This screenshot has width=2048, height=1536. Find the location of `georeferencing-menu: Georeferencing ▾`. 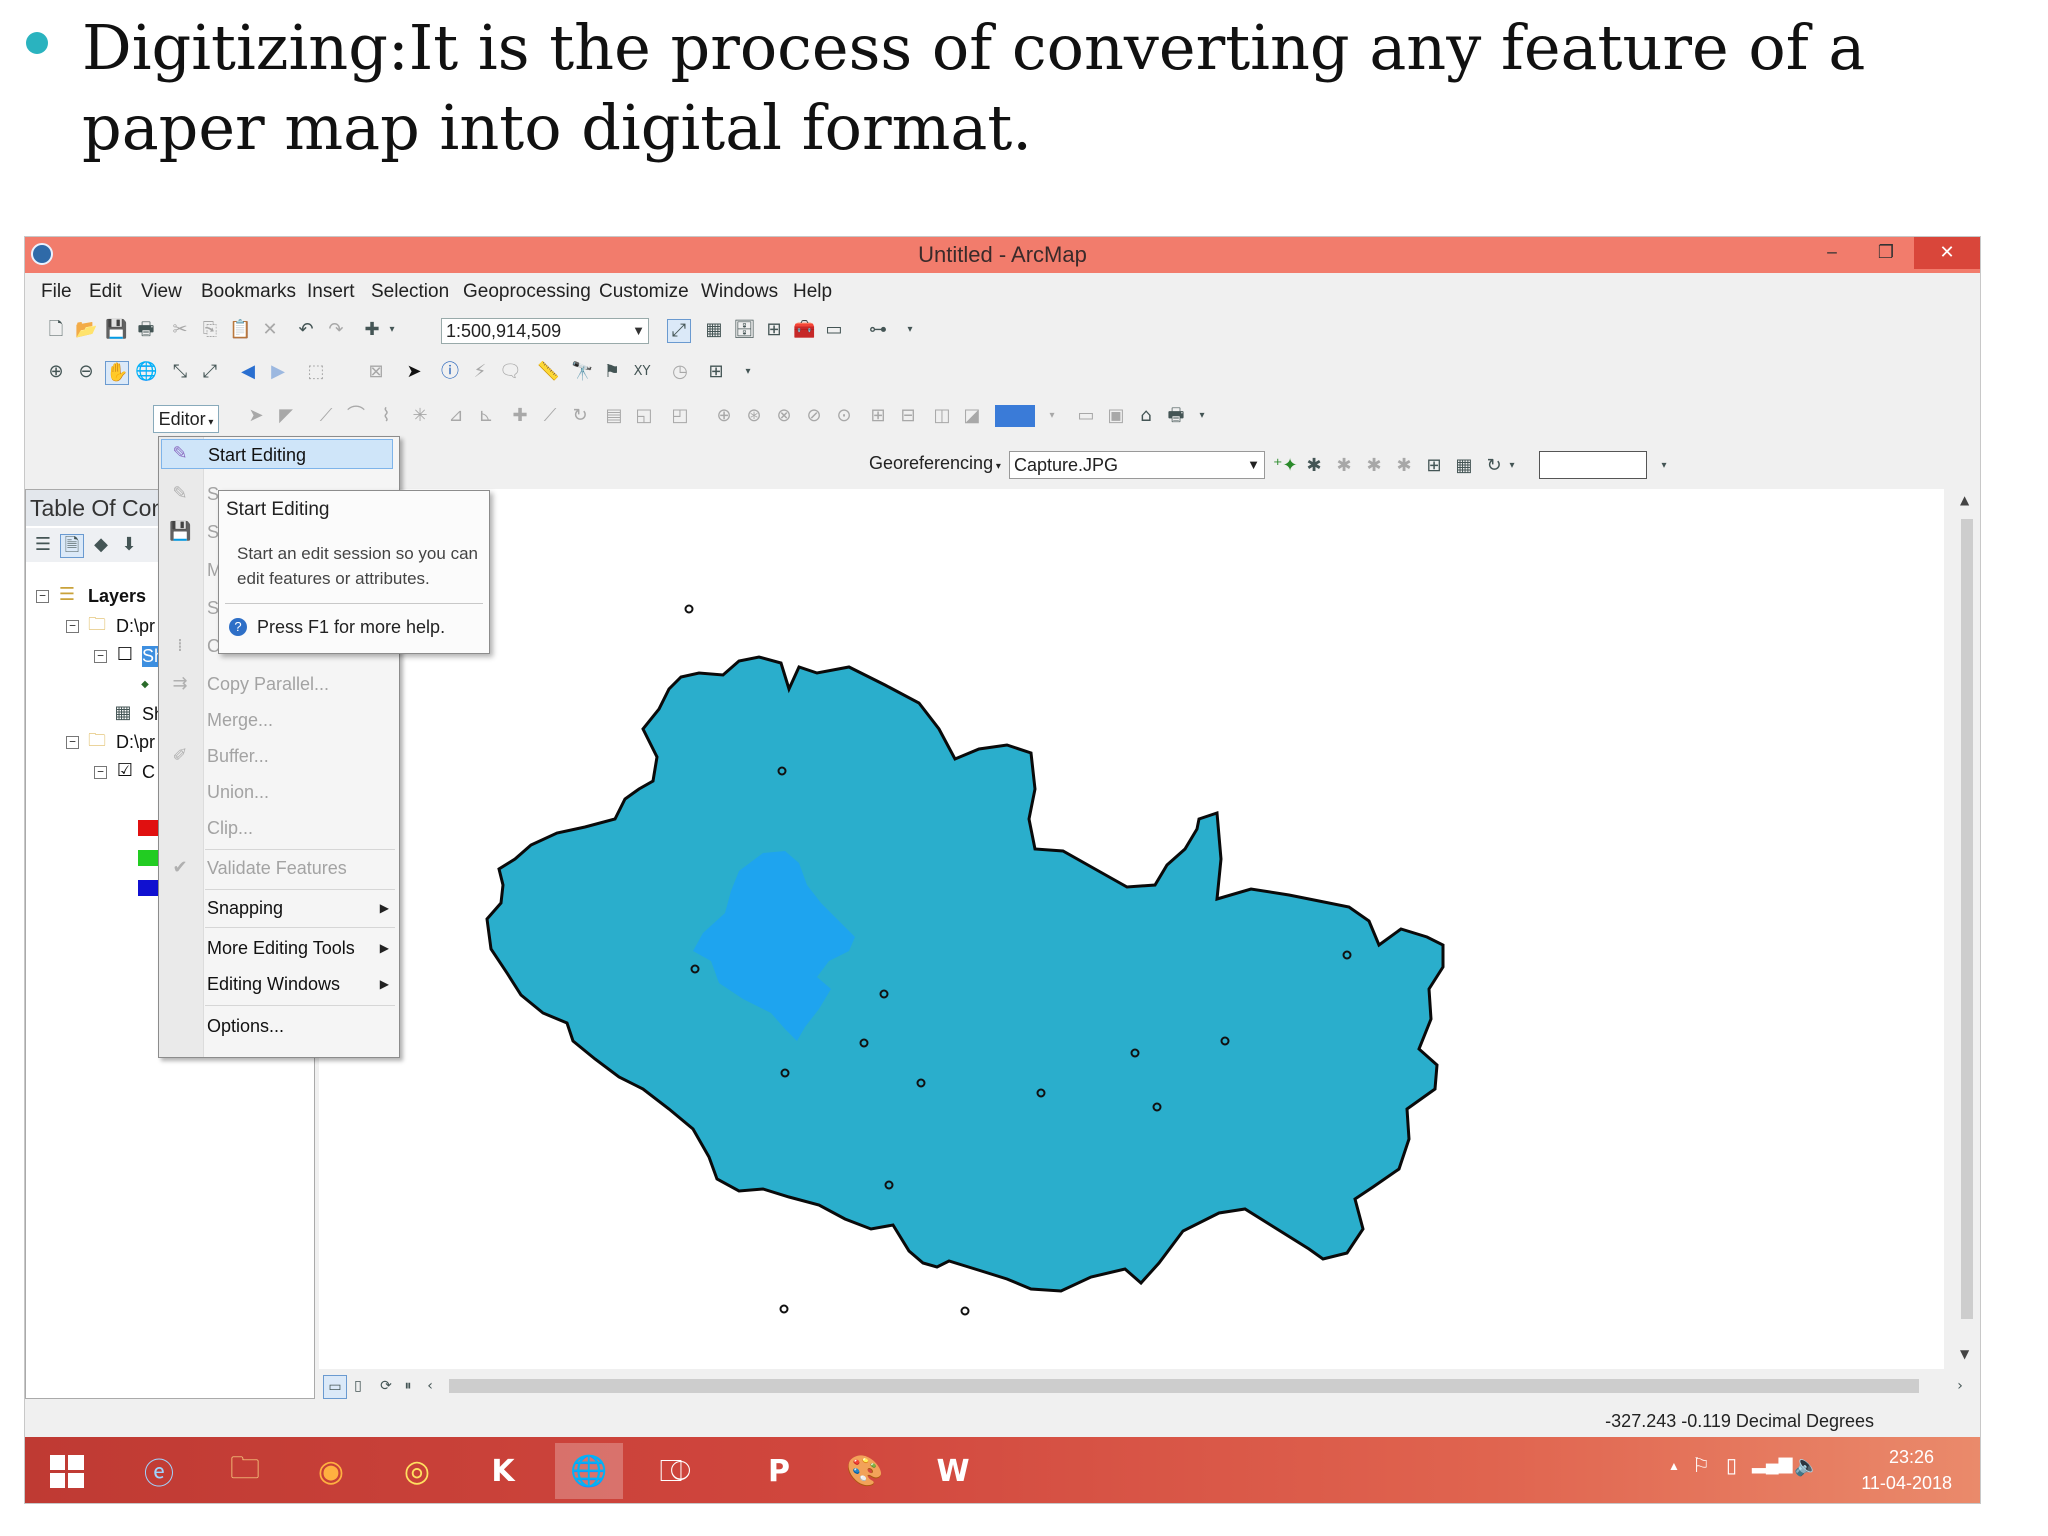

georeferencing-menu: Georeferencing ▾ is located at coordinates (935, 463).